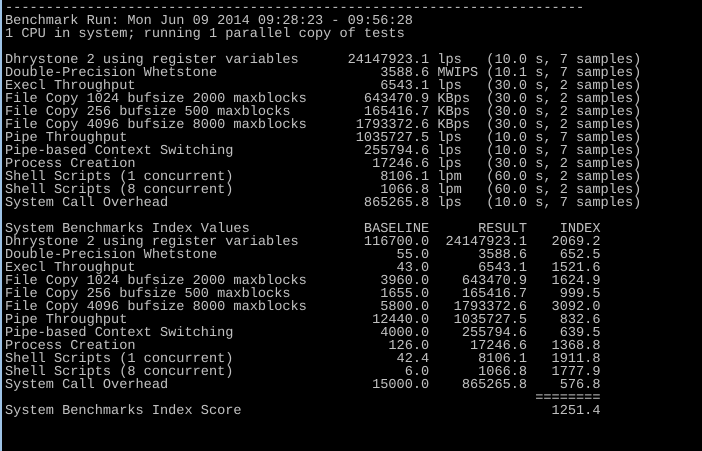  I want to click on baseline-value: 42.4, so click(413, 359).